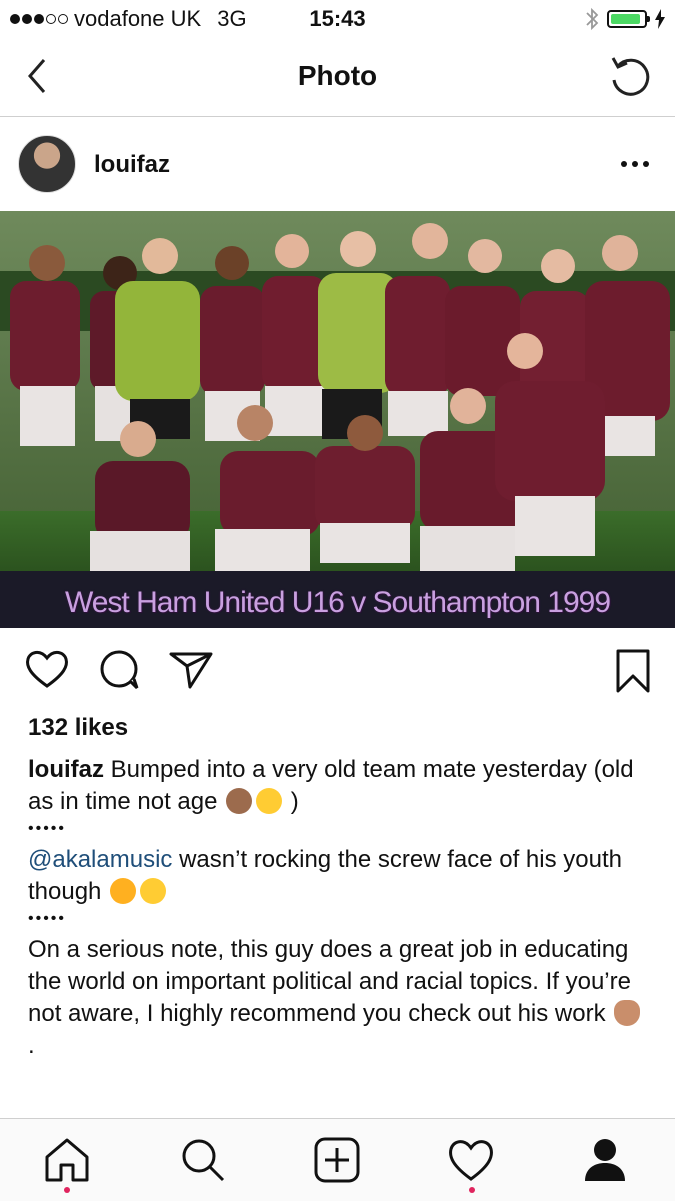 This screenshot has height=1201, width=675. I want to click on post-username: louifaz, so click(132, 165).